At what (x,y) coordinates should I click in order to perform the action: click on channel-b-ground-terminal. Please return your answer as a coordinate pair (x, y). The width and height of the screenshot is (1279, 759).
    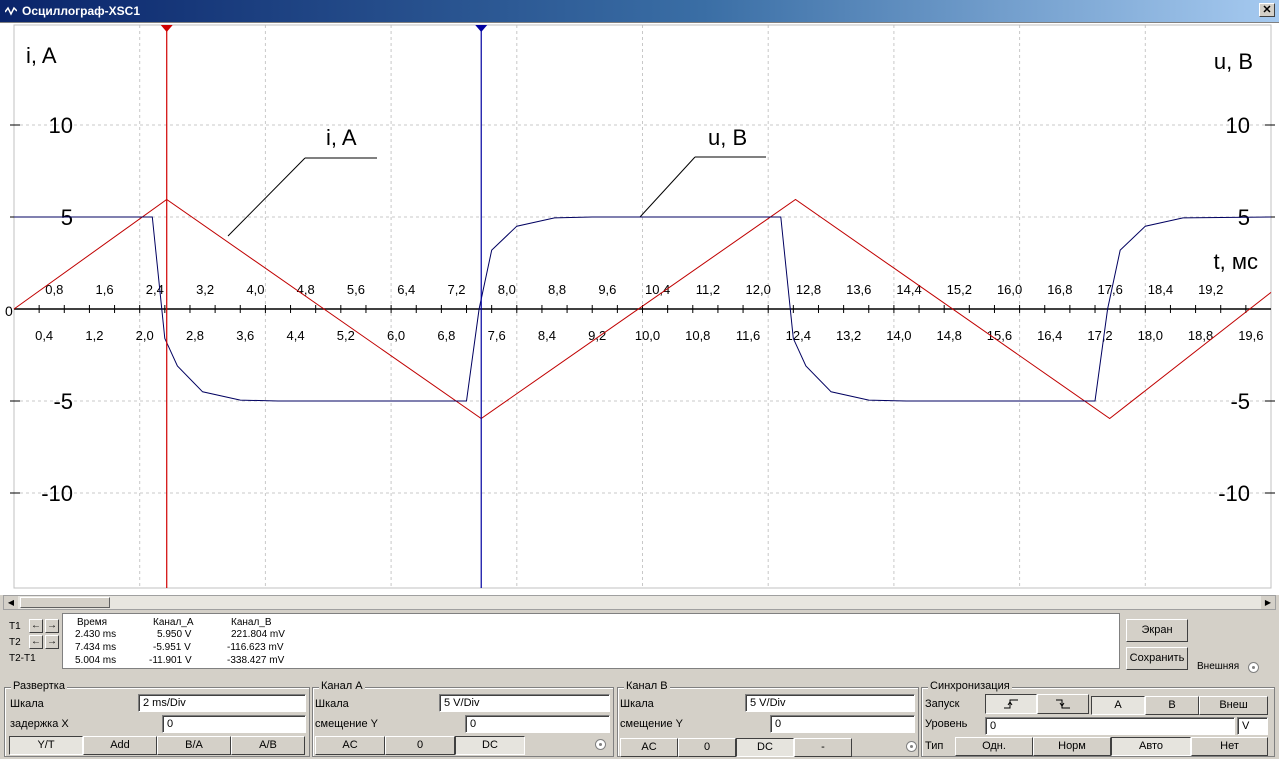
    Looking at the image, I should click on (911, 746).